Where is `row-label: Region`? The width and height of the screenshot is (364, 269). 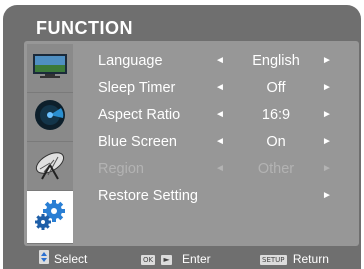
row-label: Region is located at coordinates (121, 169).